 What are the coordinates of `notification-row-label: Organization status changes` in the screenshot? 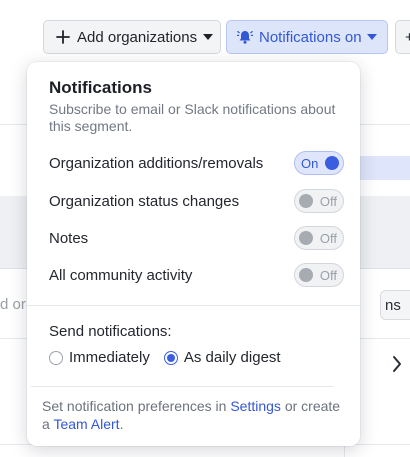 It's located at (144, 201).